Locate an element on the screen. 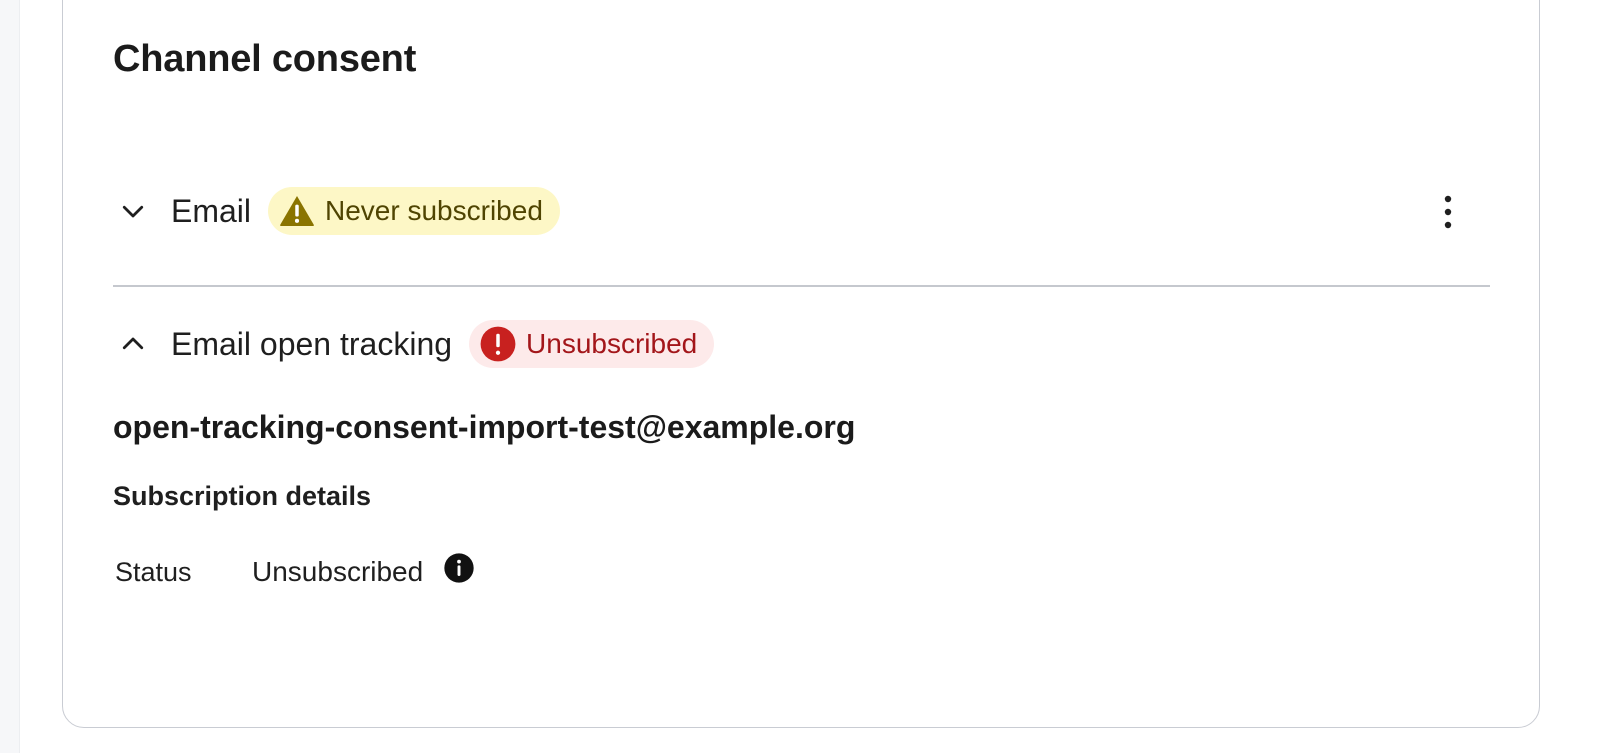 This screenshot has width=1600, height=753. status-value: Unsubscribed is located at coordinates (338, 571).